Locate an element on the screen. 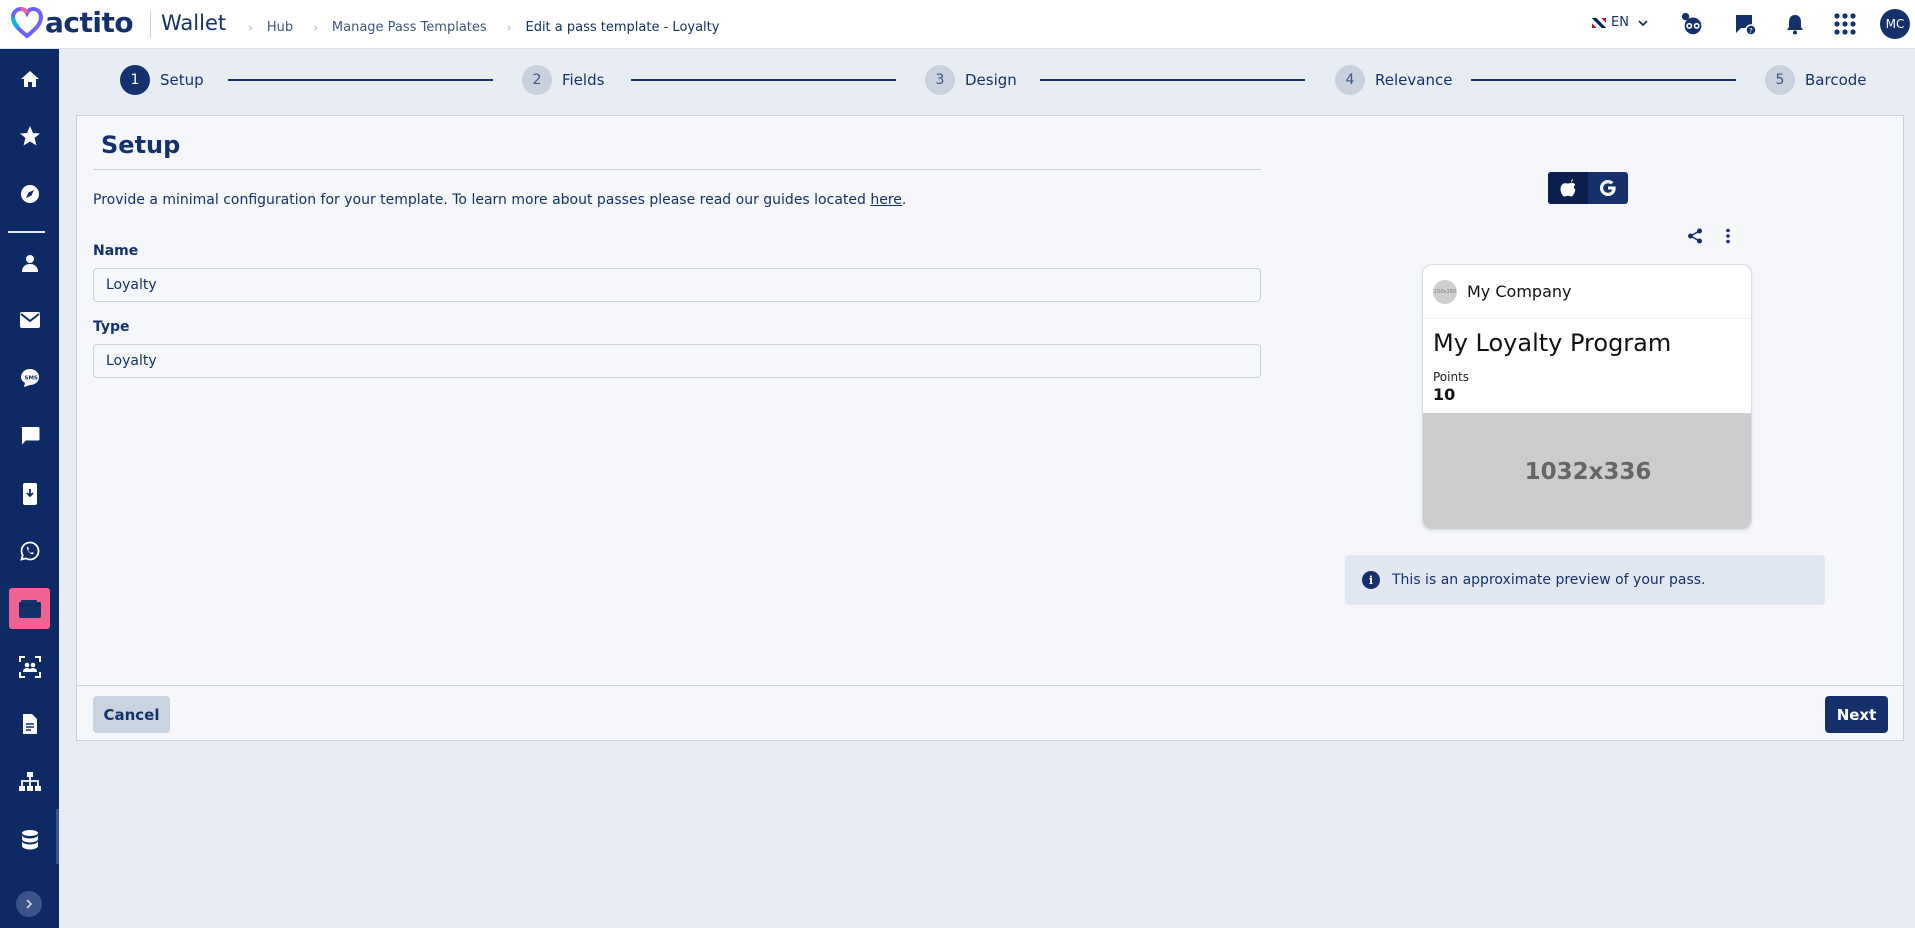 The height and width of the screenshot is (928, 1915). step-design: 3 Design is located at coordinates (971, 80).